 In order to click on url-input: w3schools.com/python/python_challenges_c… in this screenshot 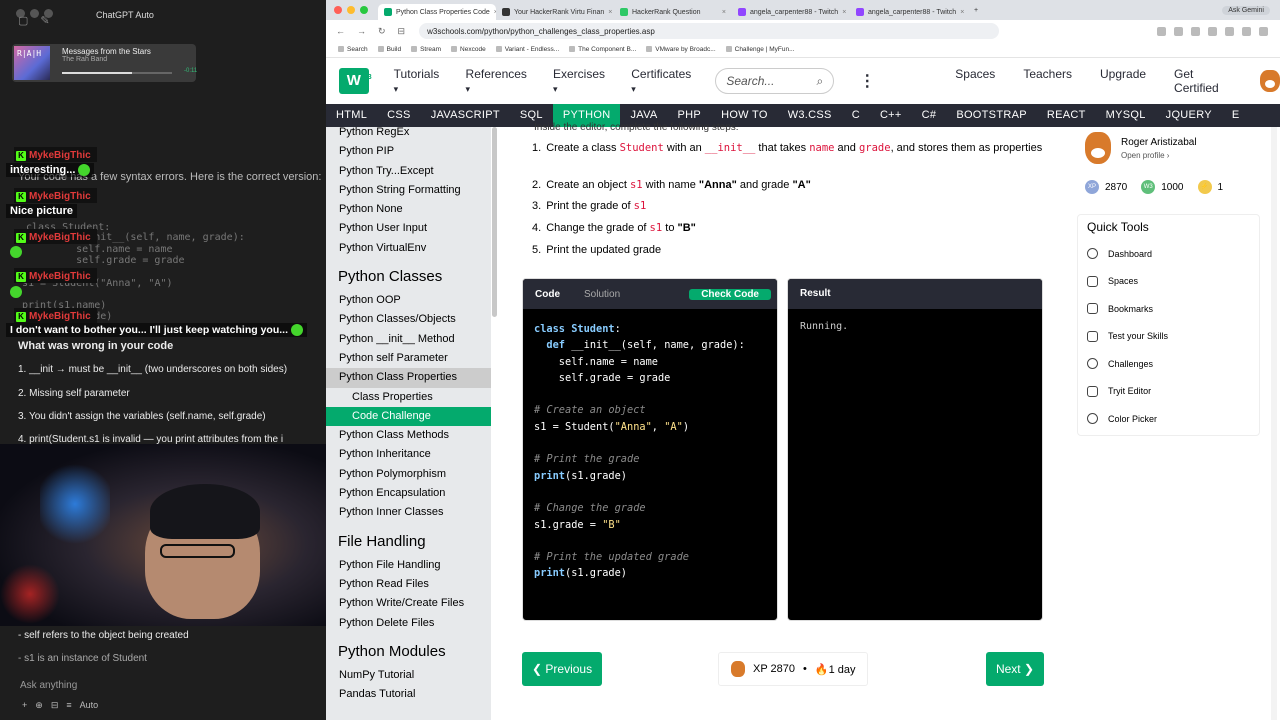, I will do `click(709, 31)`.